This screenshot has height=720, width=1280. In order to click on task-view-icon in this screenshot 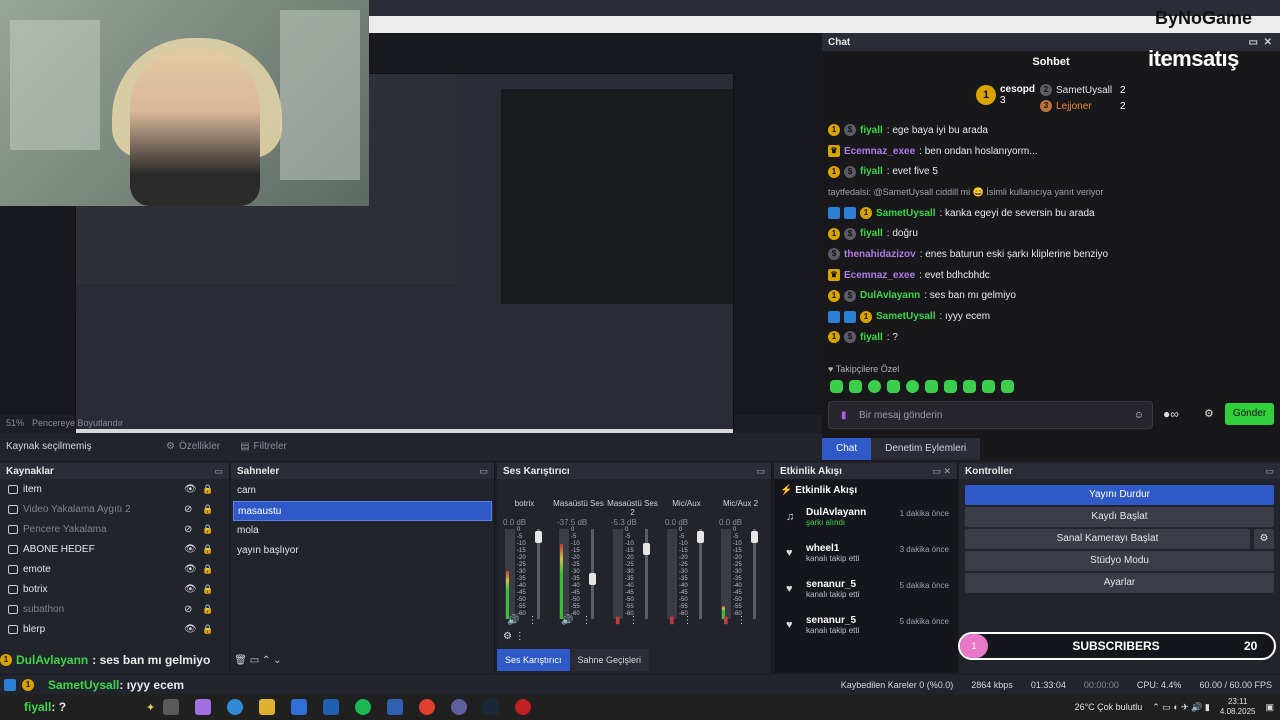, I will do `click(171, 707)`.